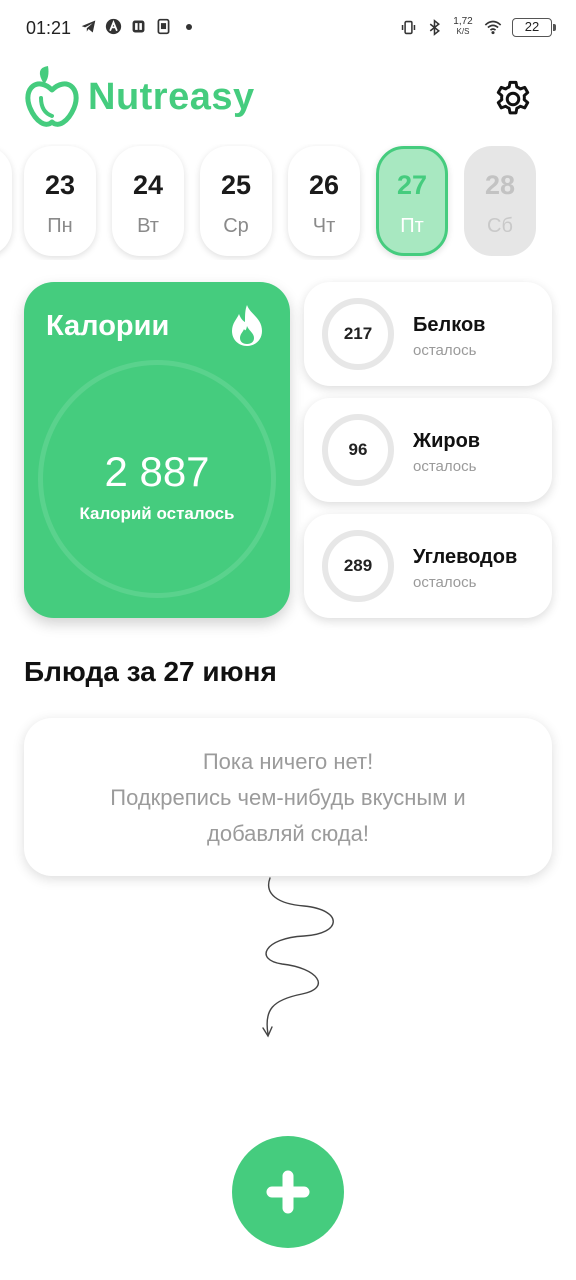 The image size is (576, 1280). I want to click on protein-remaining-label: осталось, so click(445, 350).